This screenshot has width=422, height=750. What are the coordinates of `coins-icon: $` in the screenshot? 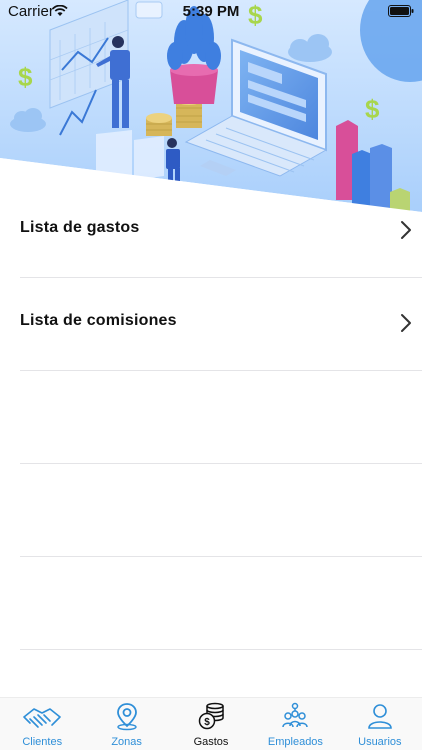 It's located at (211, 718).